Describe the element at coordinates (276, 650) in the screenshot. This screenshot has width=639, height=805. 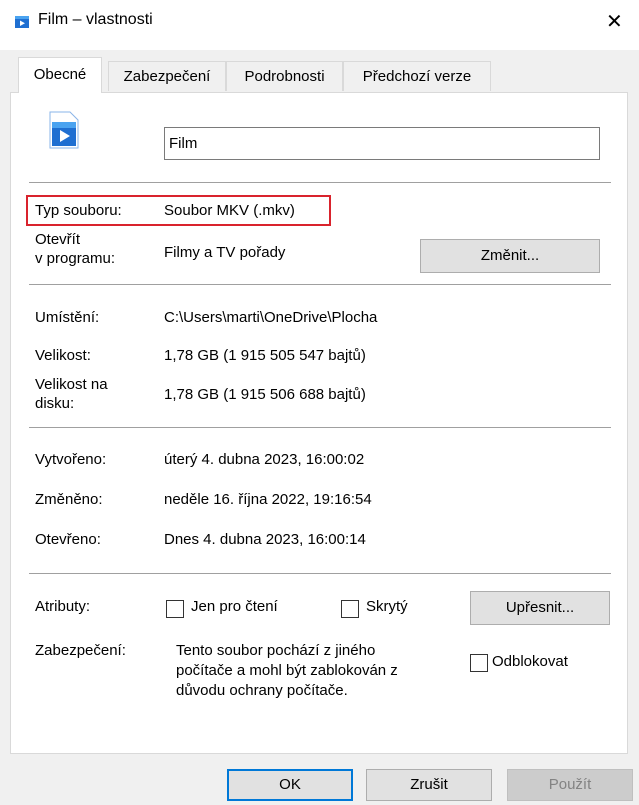
I see `security-text-line1: Tento soubor pochází z jiného` at that location.